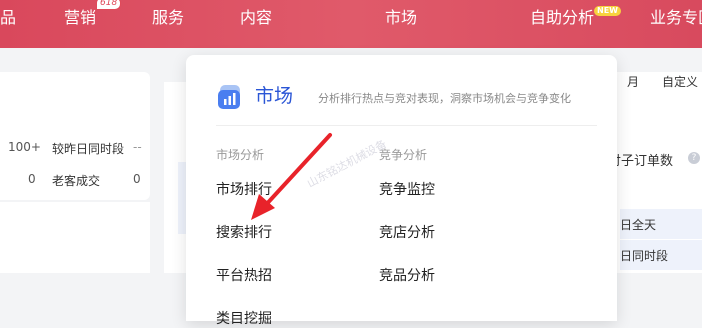  Describe the element at coordinates (168, 18) in the screenshot. I see `nav-item-service: 服务` at that location.